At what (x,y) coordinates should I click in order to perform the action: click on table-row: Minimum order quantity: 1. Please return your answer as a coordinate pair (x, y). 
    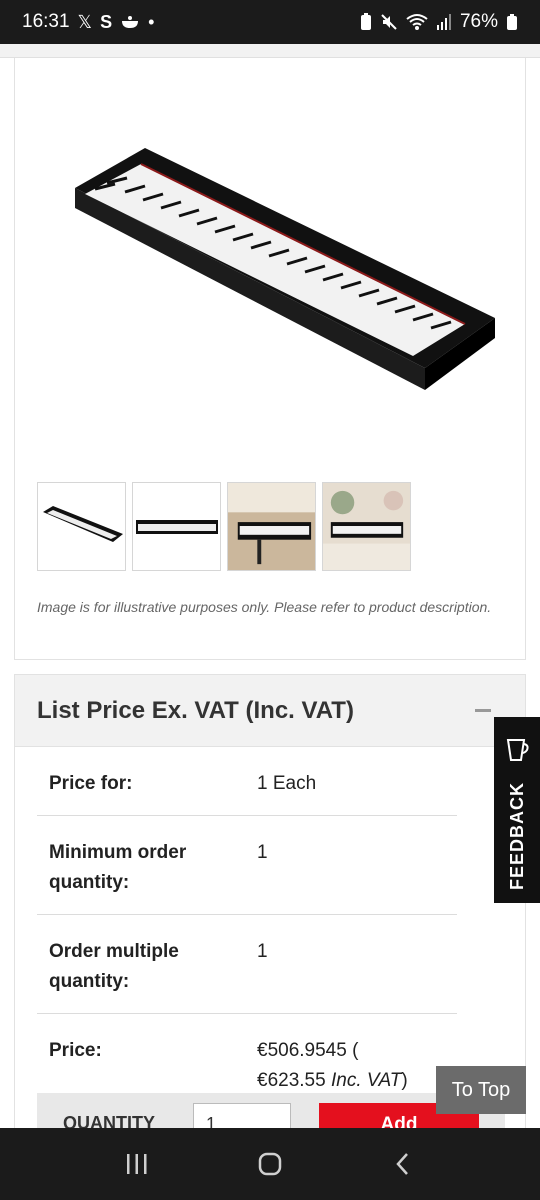
    Looking at the image, I should click on (247, 865).